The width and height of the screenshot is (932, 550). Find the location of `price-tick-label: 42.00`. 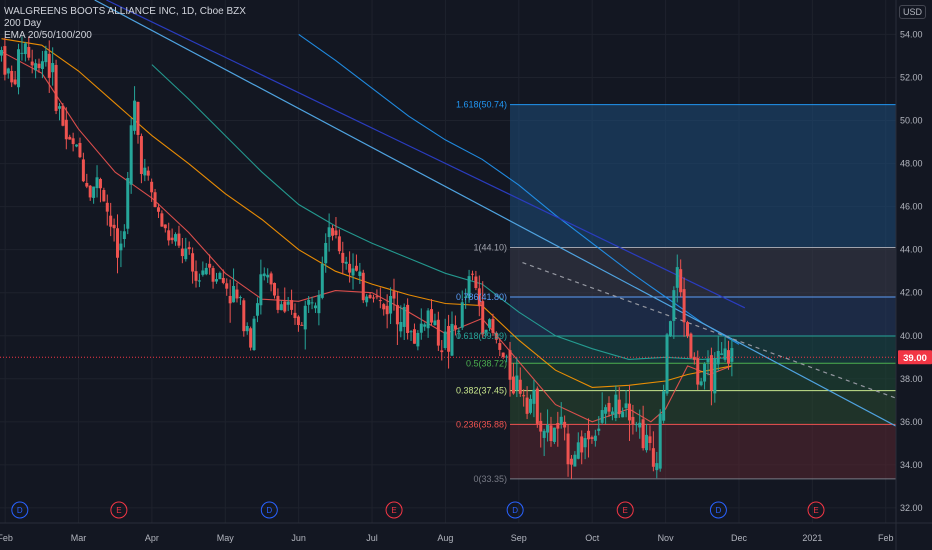

price-tick-label: 42.00 is located at coordinates (911, 293).